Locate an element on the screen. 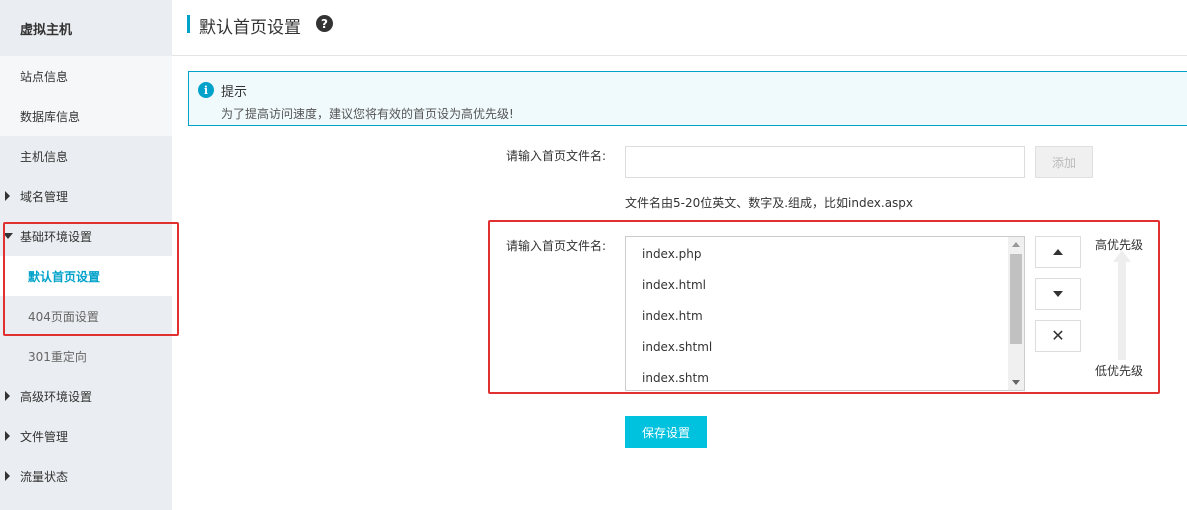 Image resolution: width=1187 pixels, height=510 pixels. tip-title: 提示 is located at coordinates (234, 92).